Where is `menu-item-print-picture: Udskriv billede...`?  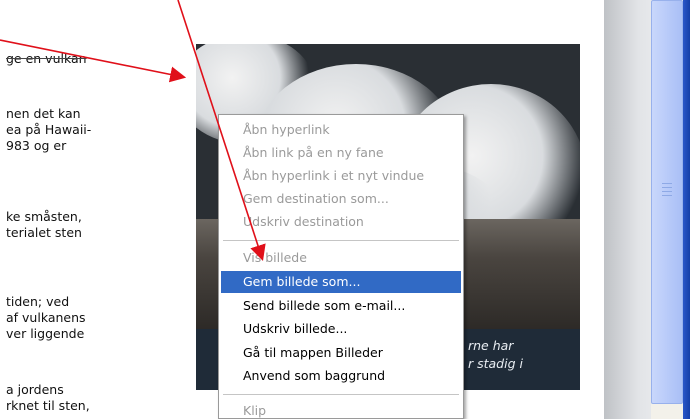
menu-item-print-picture: Udskriv billede... is located at coordinates (341, 329).